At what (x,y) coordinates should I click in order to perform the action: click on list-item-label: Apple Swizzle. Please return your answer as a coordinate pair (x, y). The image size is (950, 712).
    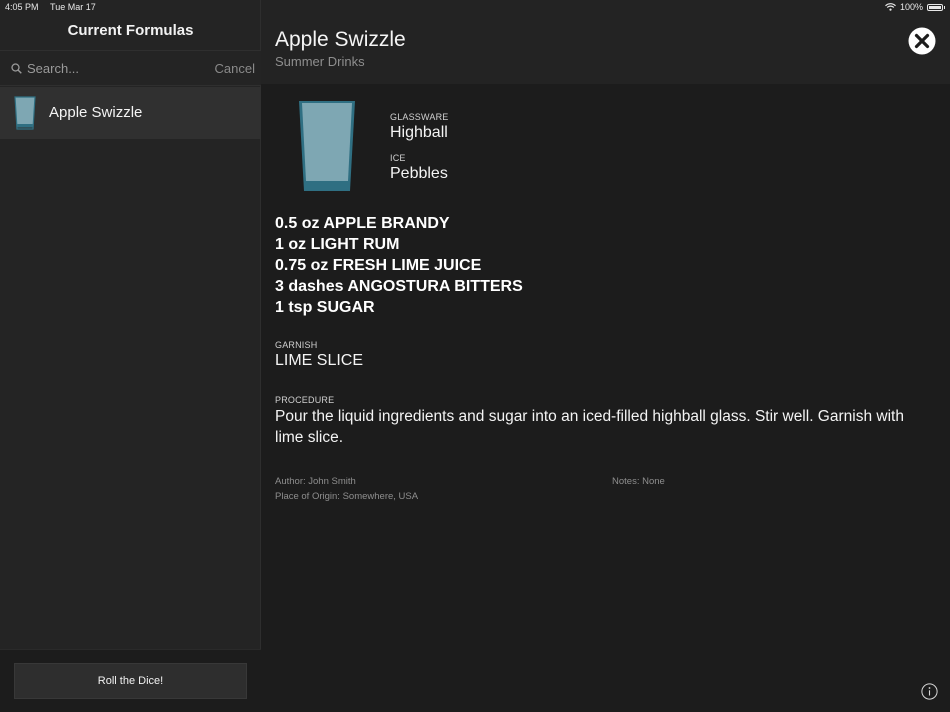
    Looking at the image, I should click on (96, 112).